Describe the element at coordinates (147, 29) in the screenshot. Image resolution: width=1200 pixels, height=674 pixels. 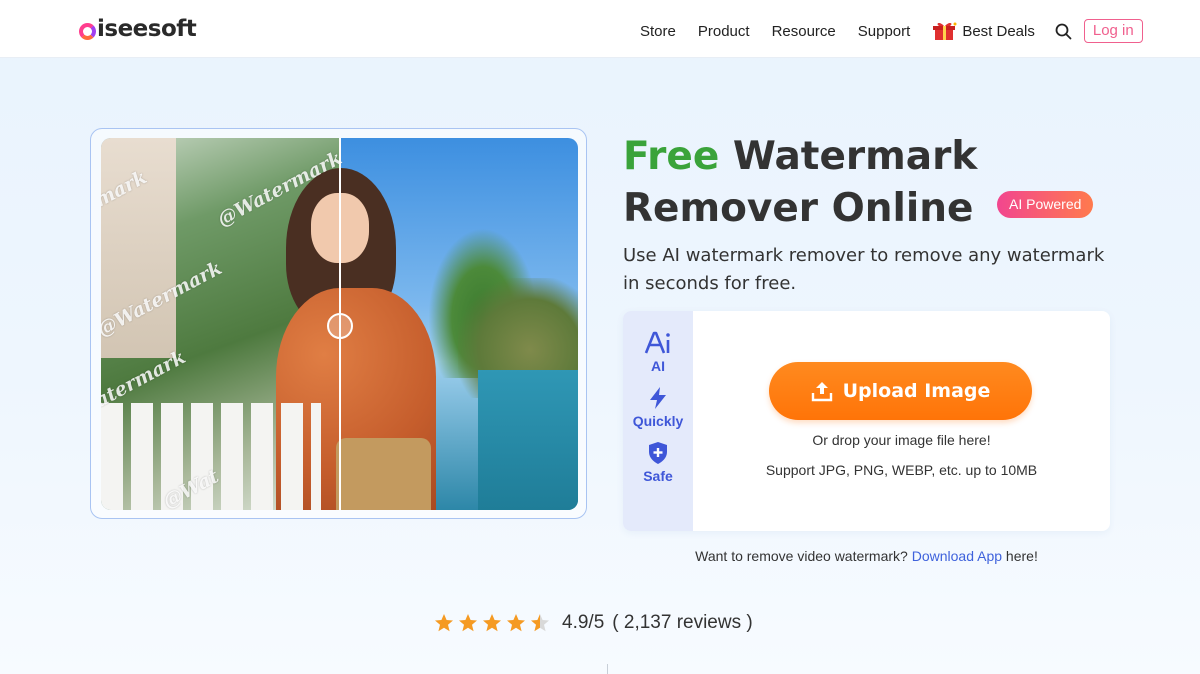
I see `logo-text: iseesoft` at that location.